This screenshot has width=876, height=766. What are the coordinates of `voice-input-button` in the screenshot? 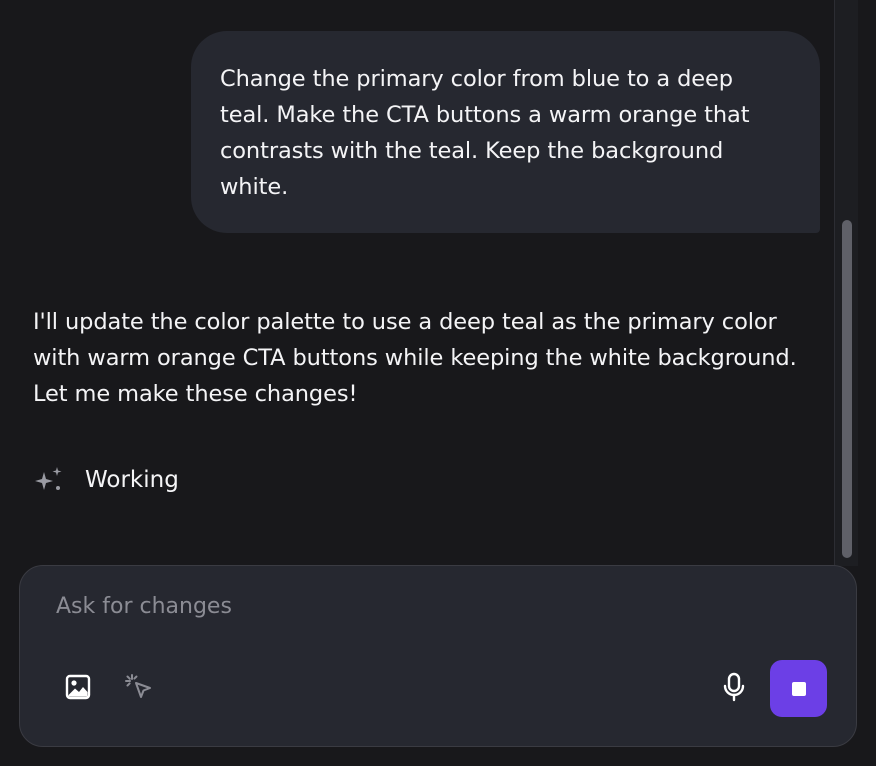 It's located at (734, 689).